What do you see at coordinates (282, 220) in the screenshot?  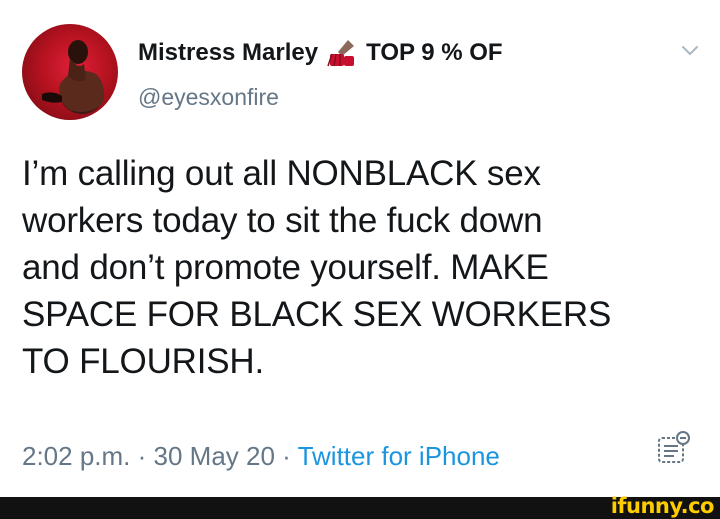 I see `tweet-text-line: workers today to sit the fuck down` at bounding box center [282, 220].